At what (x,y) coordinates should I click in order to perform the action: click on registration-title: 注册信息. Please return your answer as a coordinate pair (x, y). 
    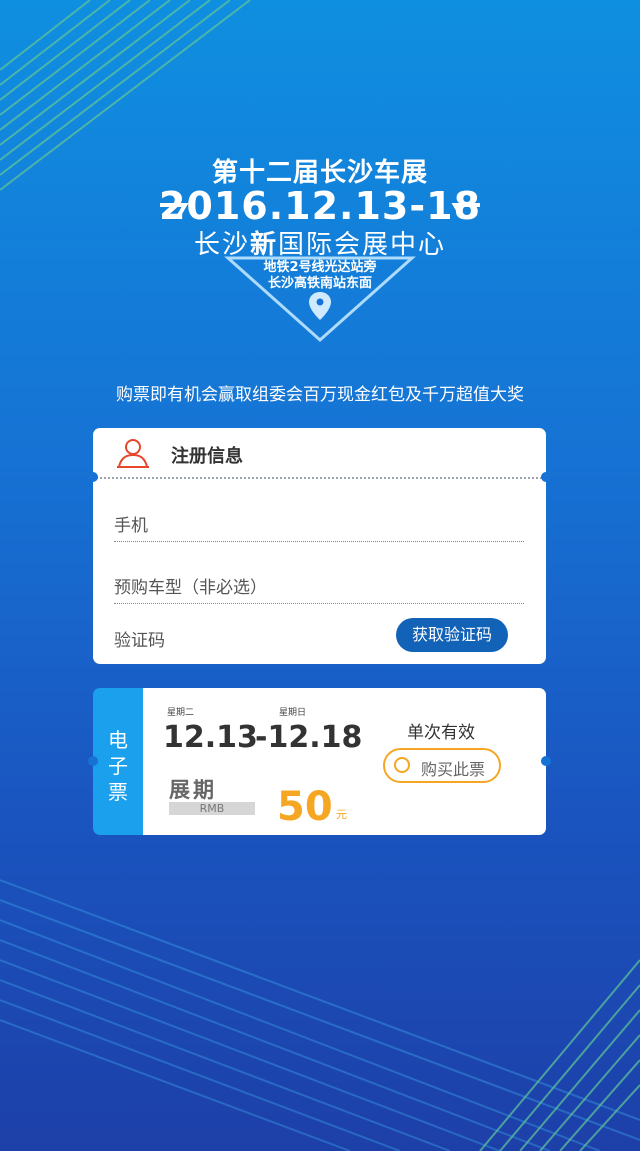
    Looking at the image, I should click on (207, 456).